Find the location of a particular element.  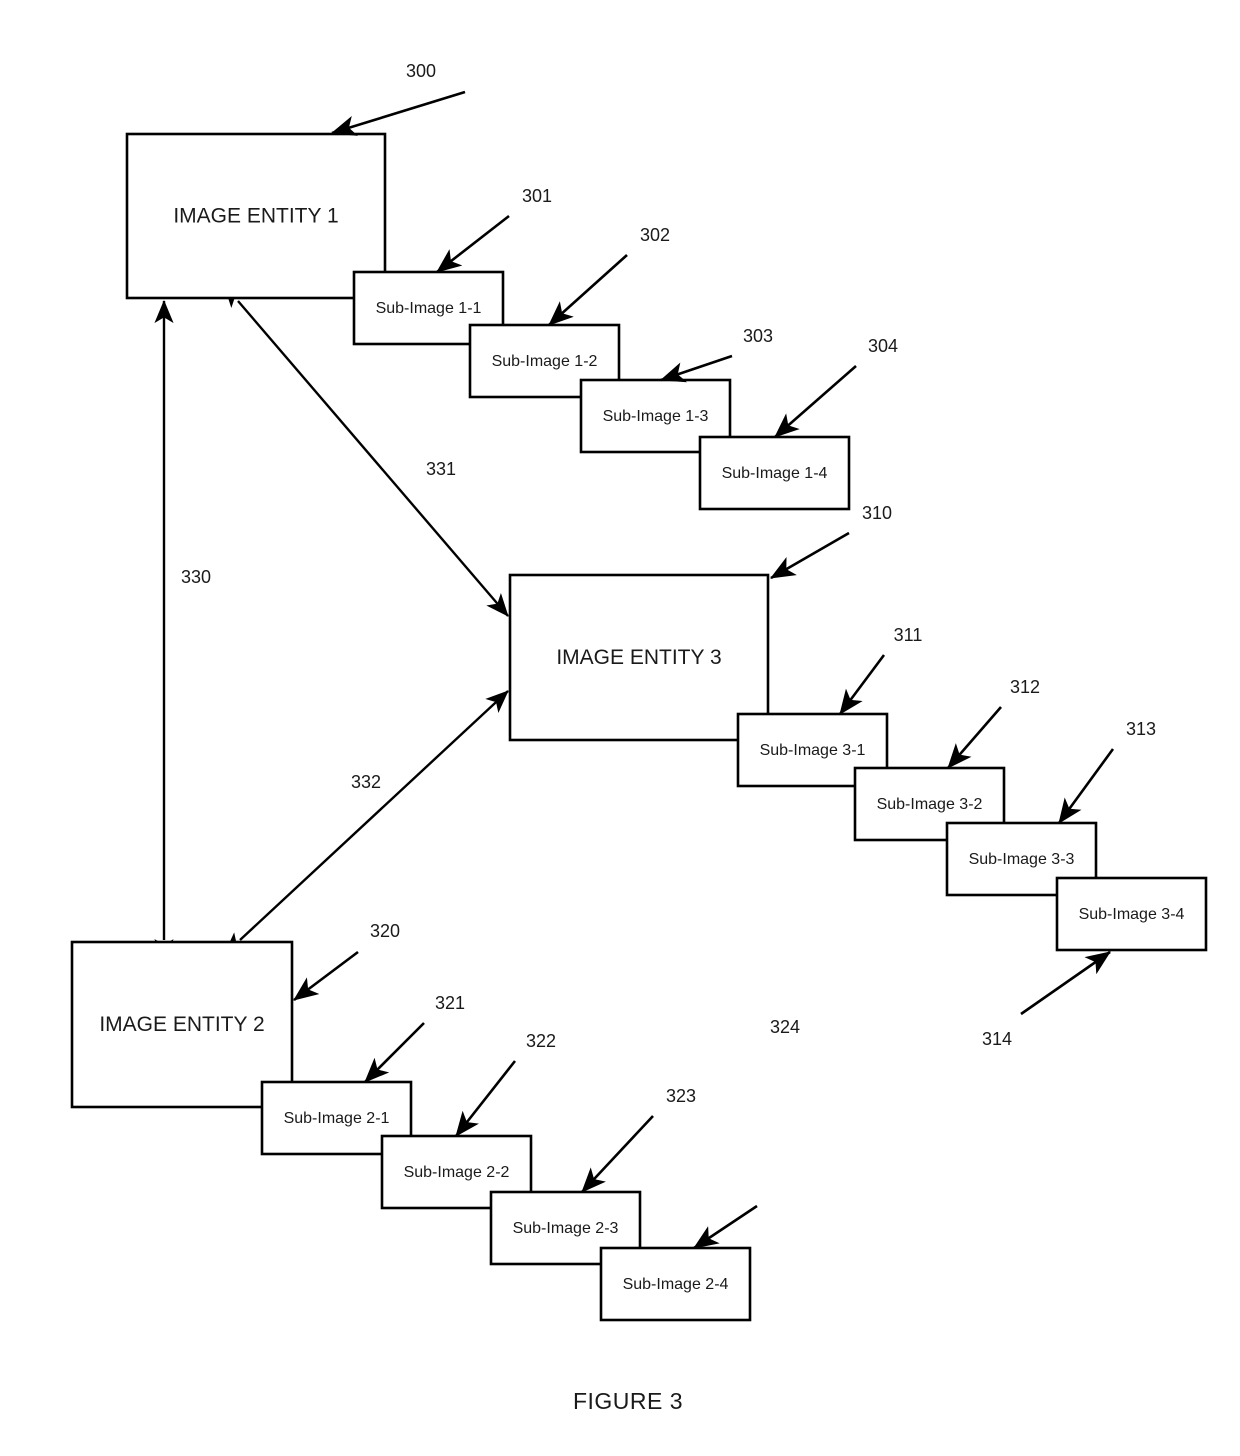

sub-image-1-4-label: Sub-Image 1-4 is located at coordinates (775, 473).